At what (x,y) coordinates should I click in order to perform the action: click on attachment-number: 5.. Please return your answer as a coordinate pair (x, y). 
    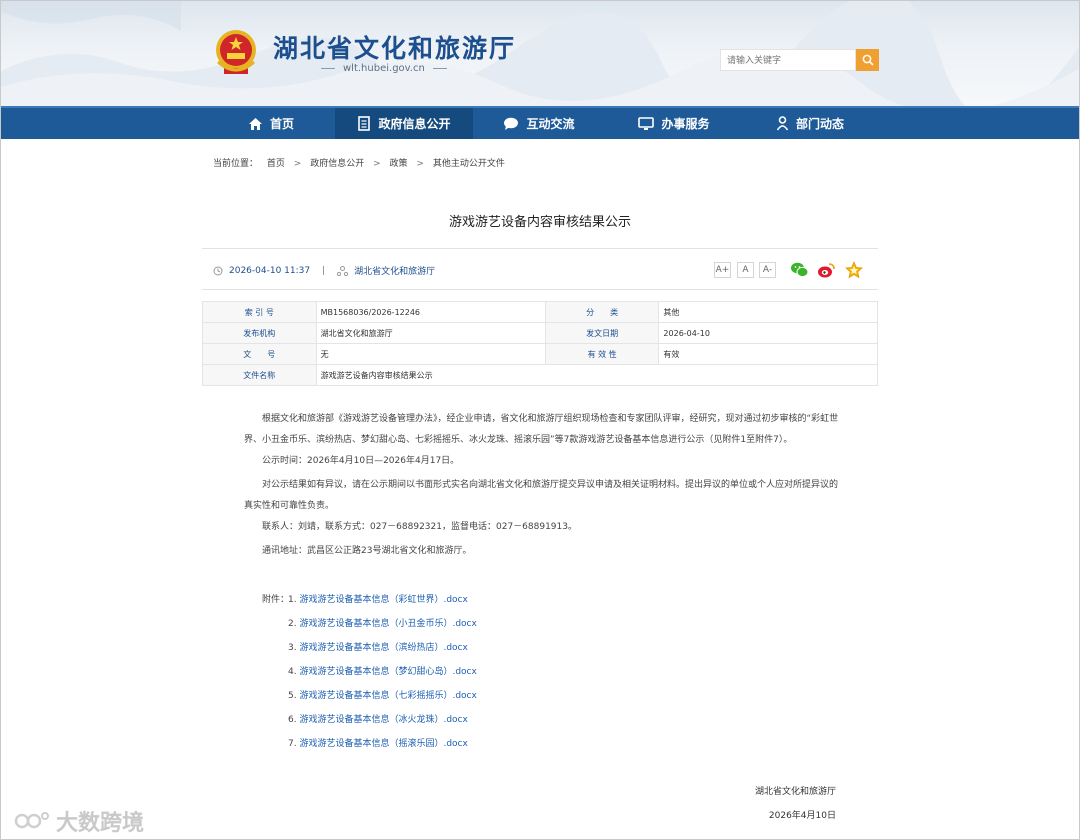
    Looking at the image, I should click on (292, 696).